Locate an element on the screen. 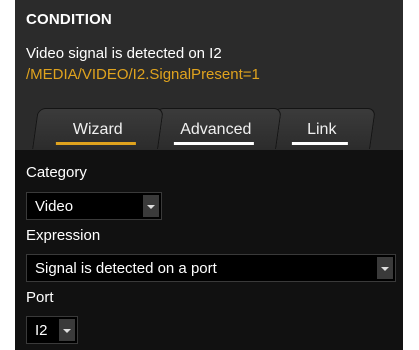 The width and height of the screenshot is (419, 350). tab-advanced: Advanced is located at coordinates (216, 128).